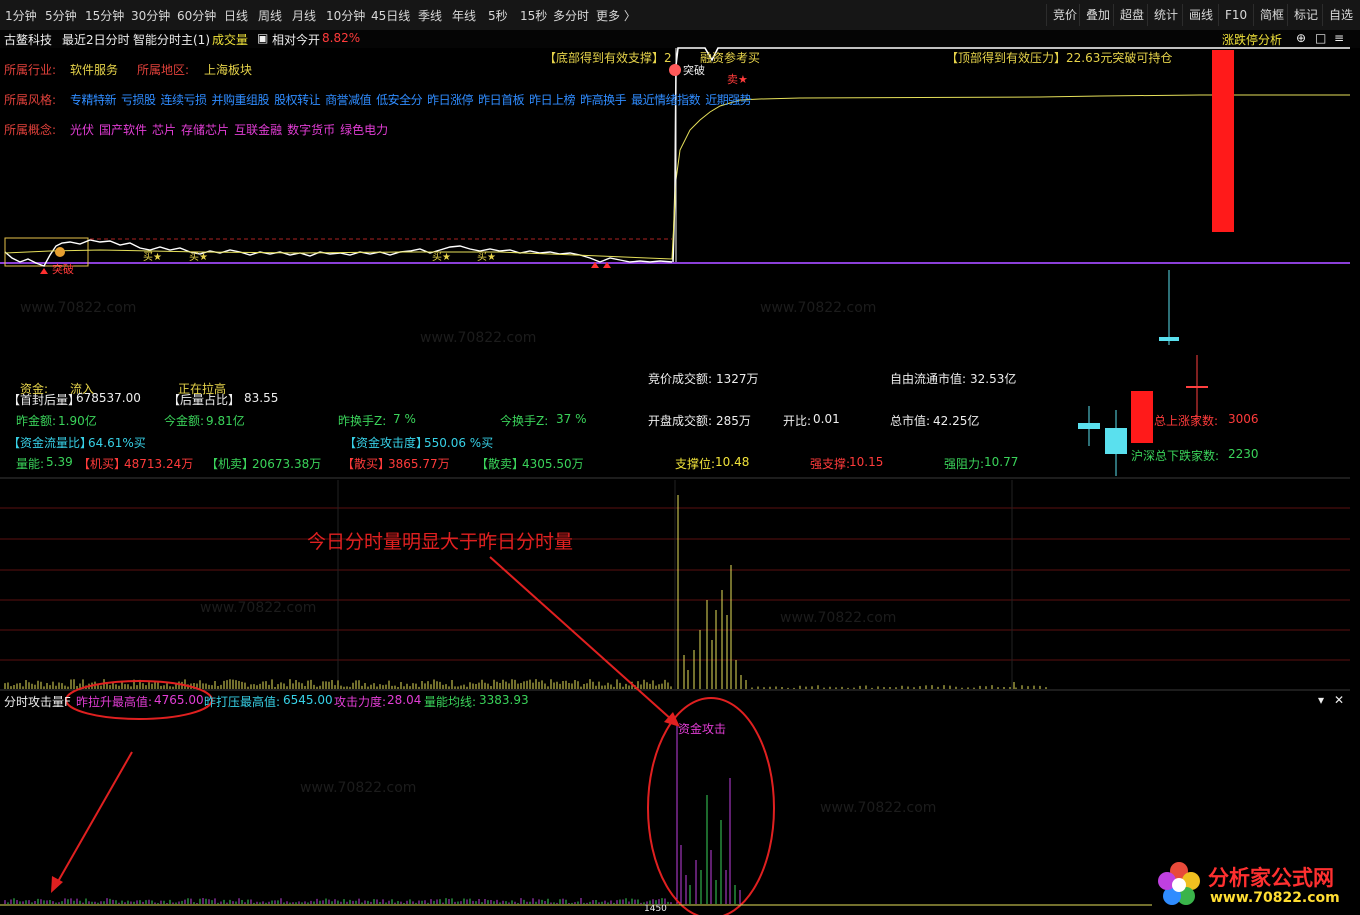 The height and width of the screenshot is (915, 1360). What do you see at coordinates (30, 464) in the screenshot?
I see `vol-energy-label: 量能:` at bounding box center [30, 464].